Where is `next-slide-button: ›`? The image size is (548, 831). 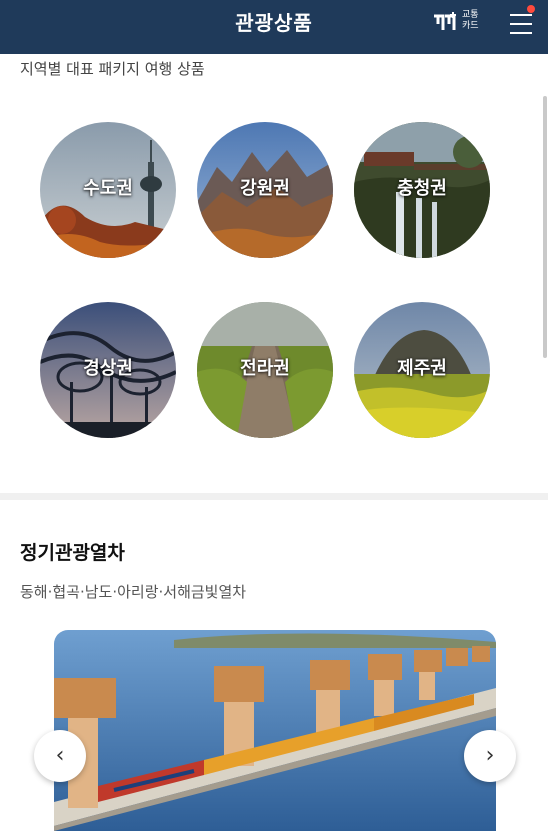
next-slide-button: › is located at coordinates (490, 756).